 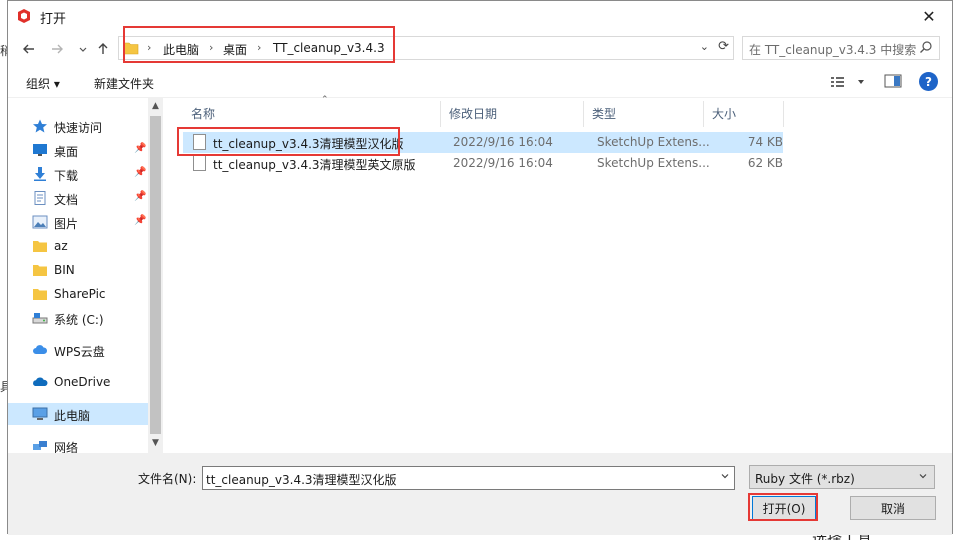 I want to click on star-icon, so click(x=40, y=126).